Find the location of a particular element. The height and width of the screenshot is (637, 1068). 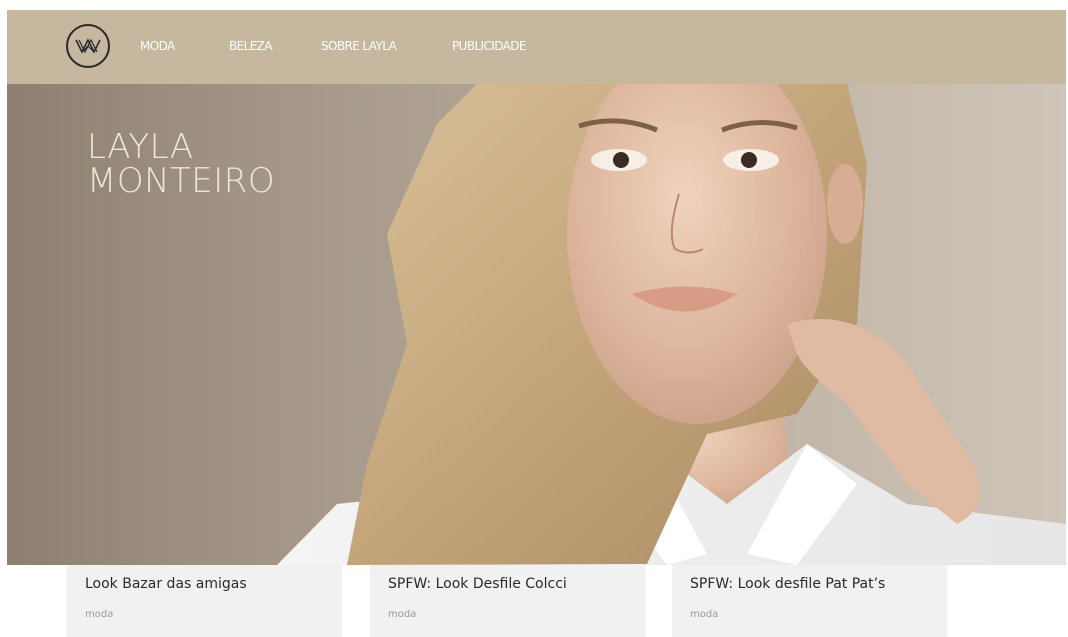

hero-title: LAYLA MONTEIRO is located at coordinates (181, 164).